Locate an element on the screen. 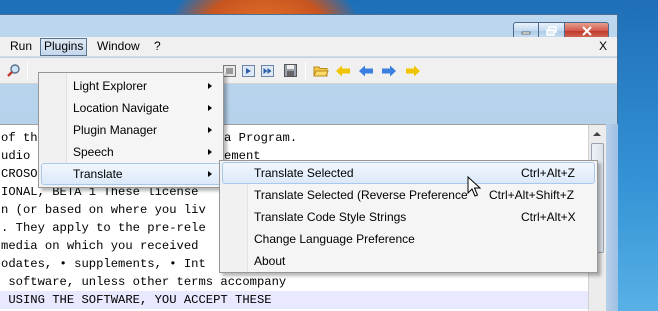 The width and height of the screenshot is (658, 311). restore-icon is located at coordinates (551, 31).